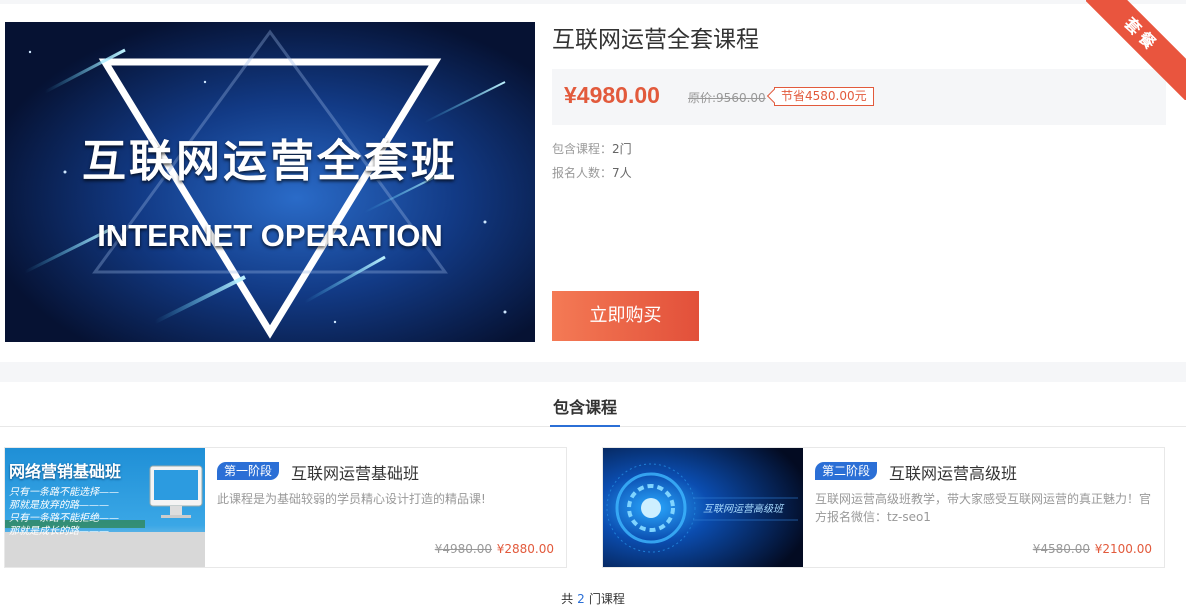 Image resolution: width=1186 pixels, height=610 pixels. Describe the element at coordinates (859, 149) in the screenshot. I see `included-courses-row: 包含课程：2门` at that location.